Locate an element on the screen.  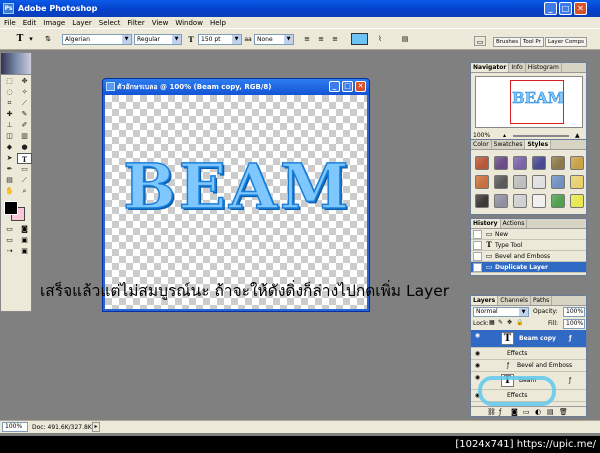
jump-to-imageready-icon: ⇢ is located at coordinates (9, 252).